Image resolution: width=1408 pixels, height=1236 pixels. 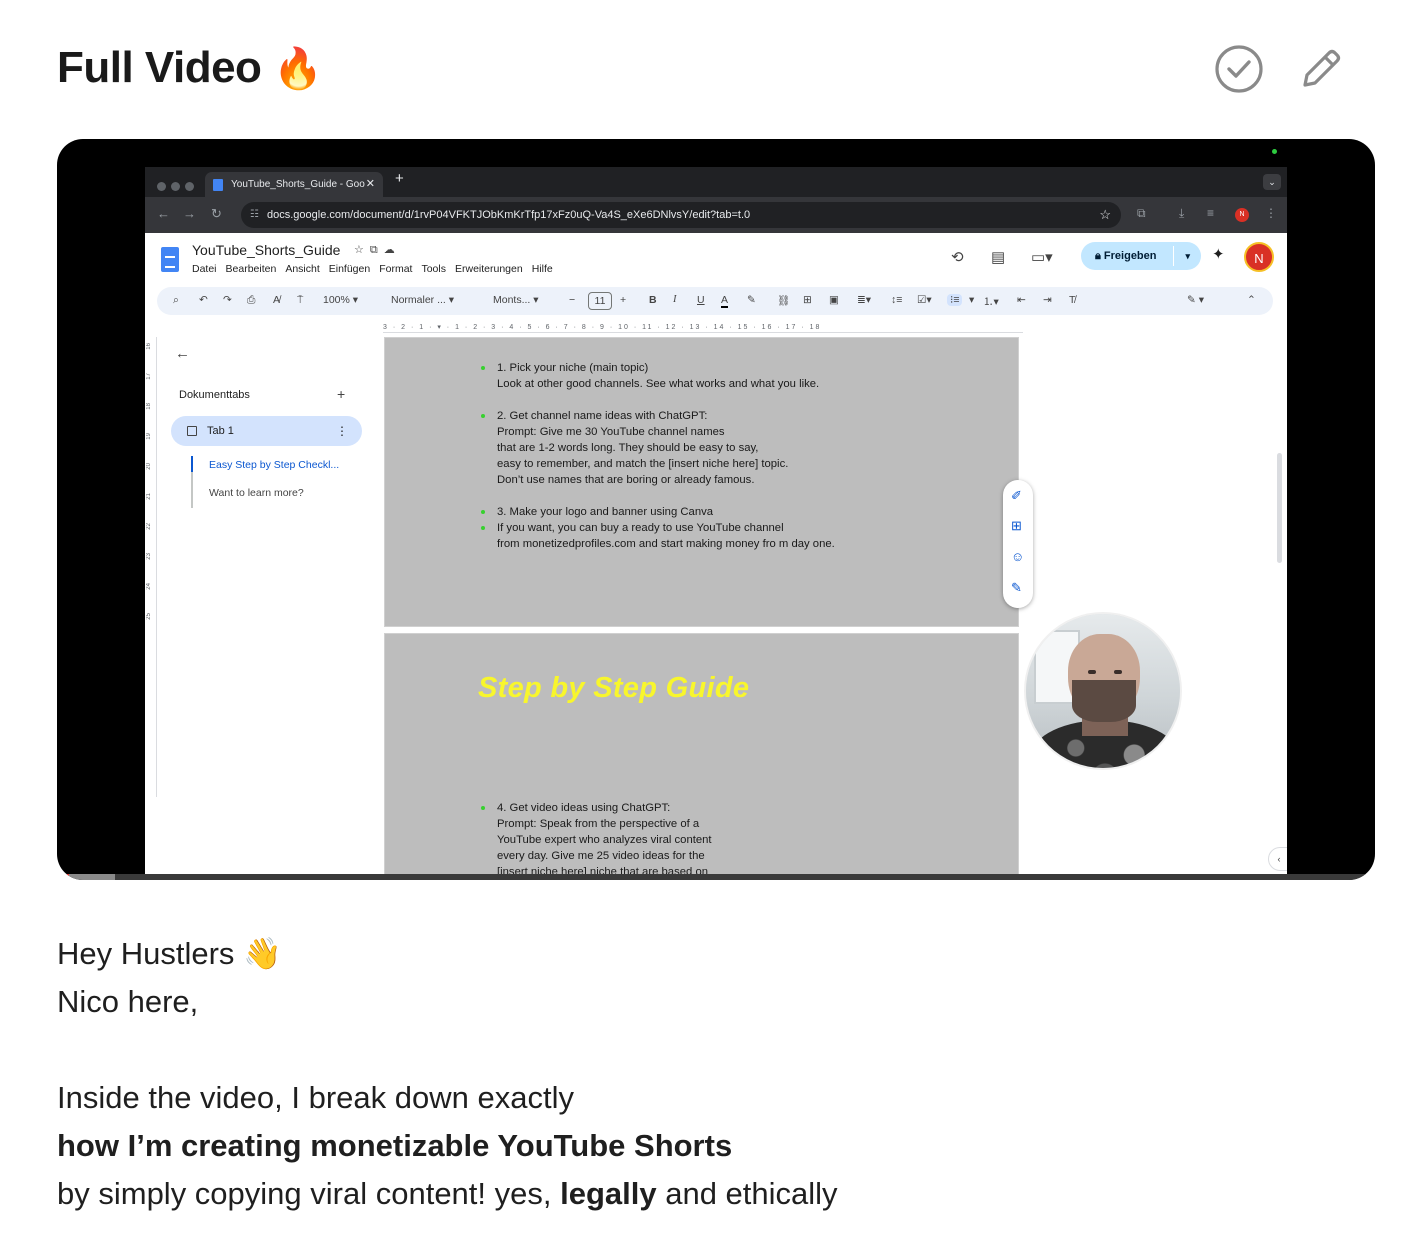 I want to click on video-progress-bar, so click(x=716, y=877).